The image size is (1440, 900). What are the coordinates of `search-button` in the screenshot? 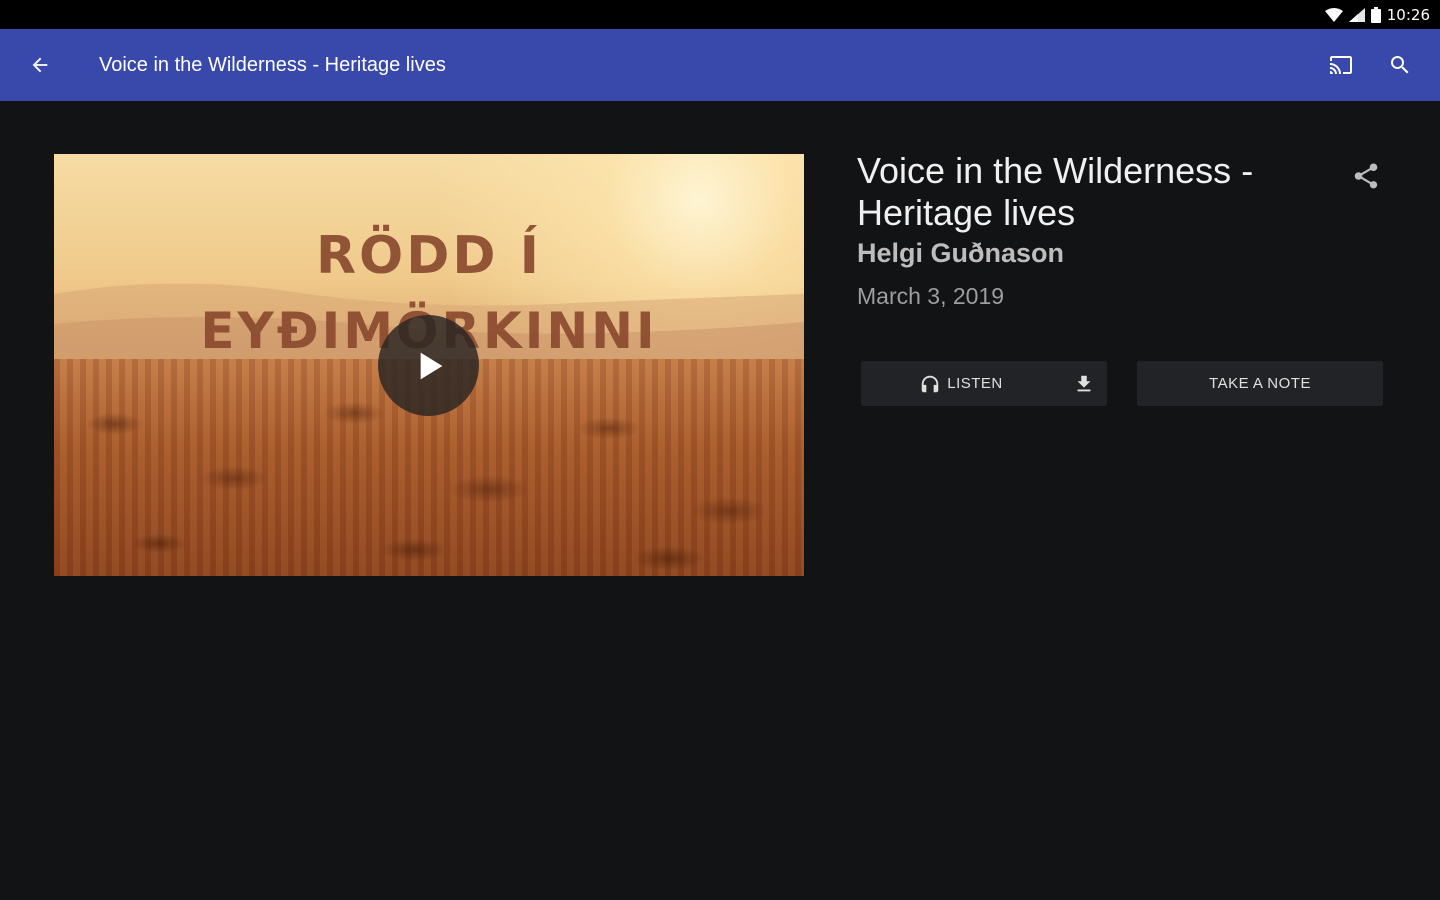 It's located at (1400, 65).